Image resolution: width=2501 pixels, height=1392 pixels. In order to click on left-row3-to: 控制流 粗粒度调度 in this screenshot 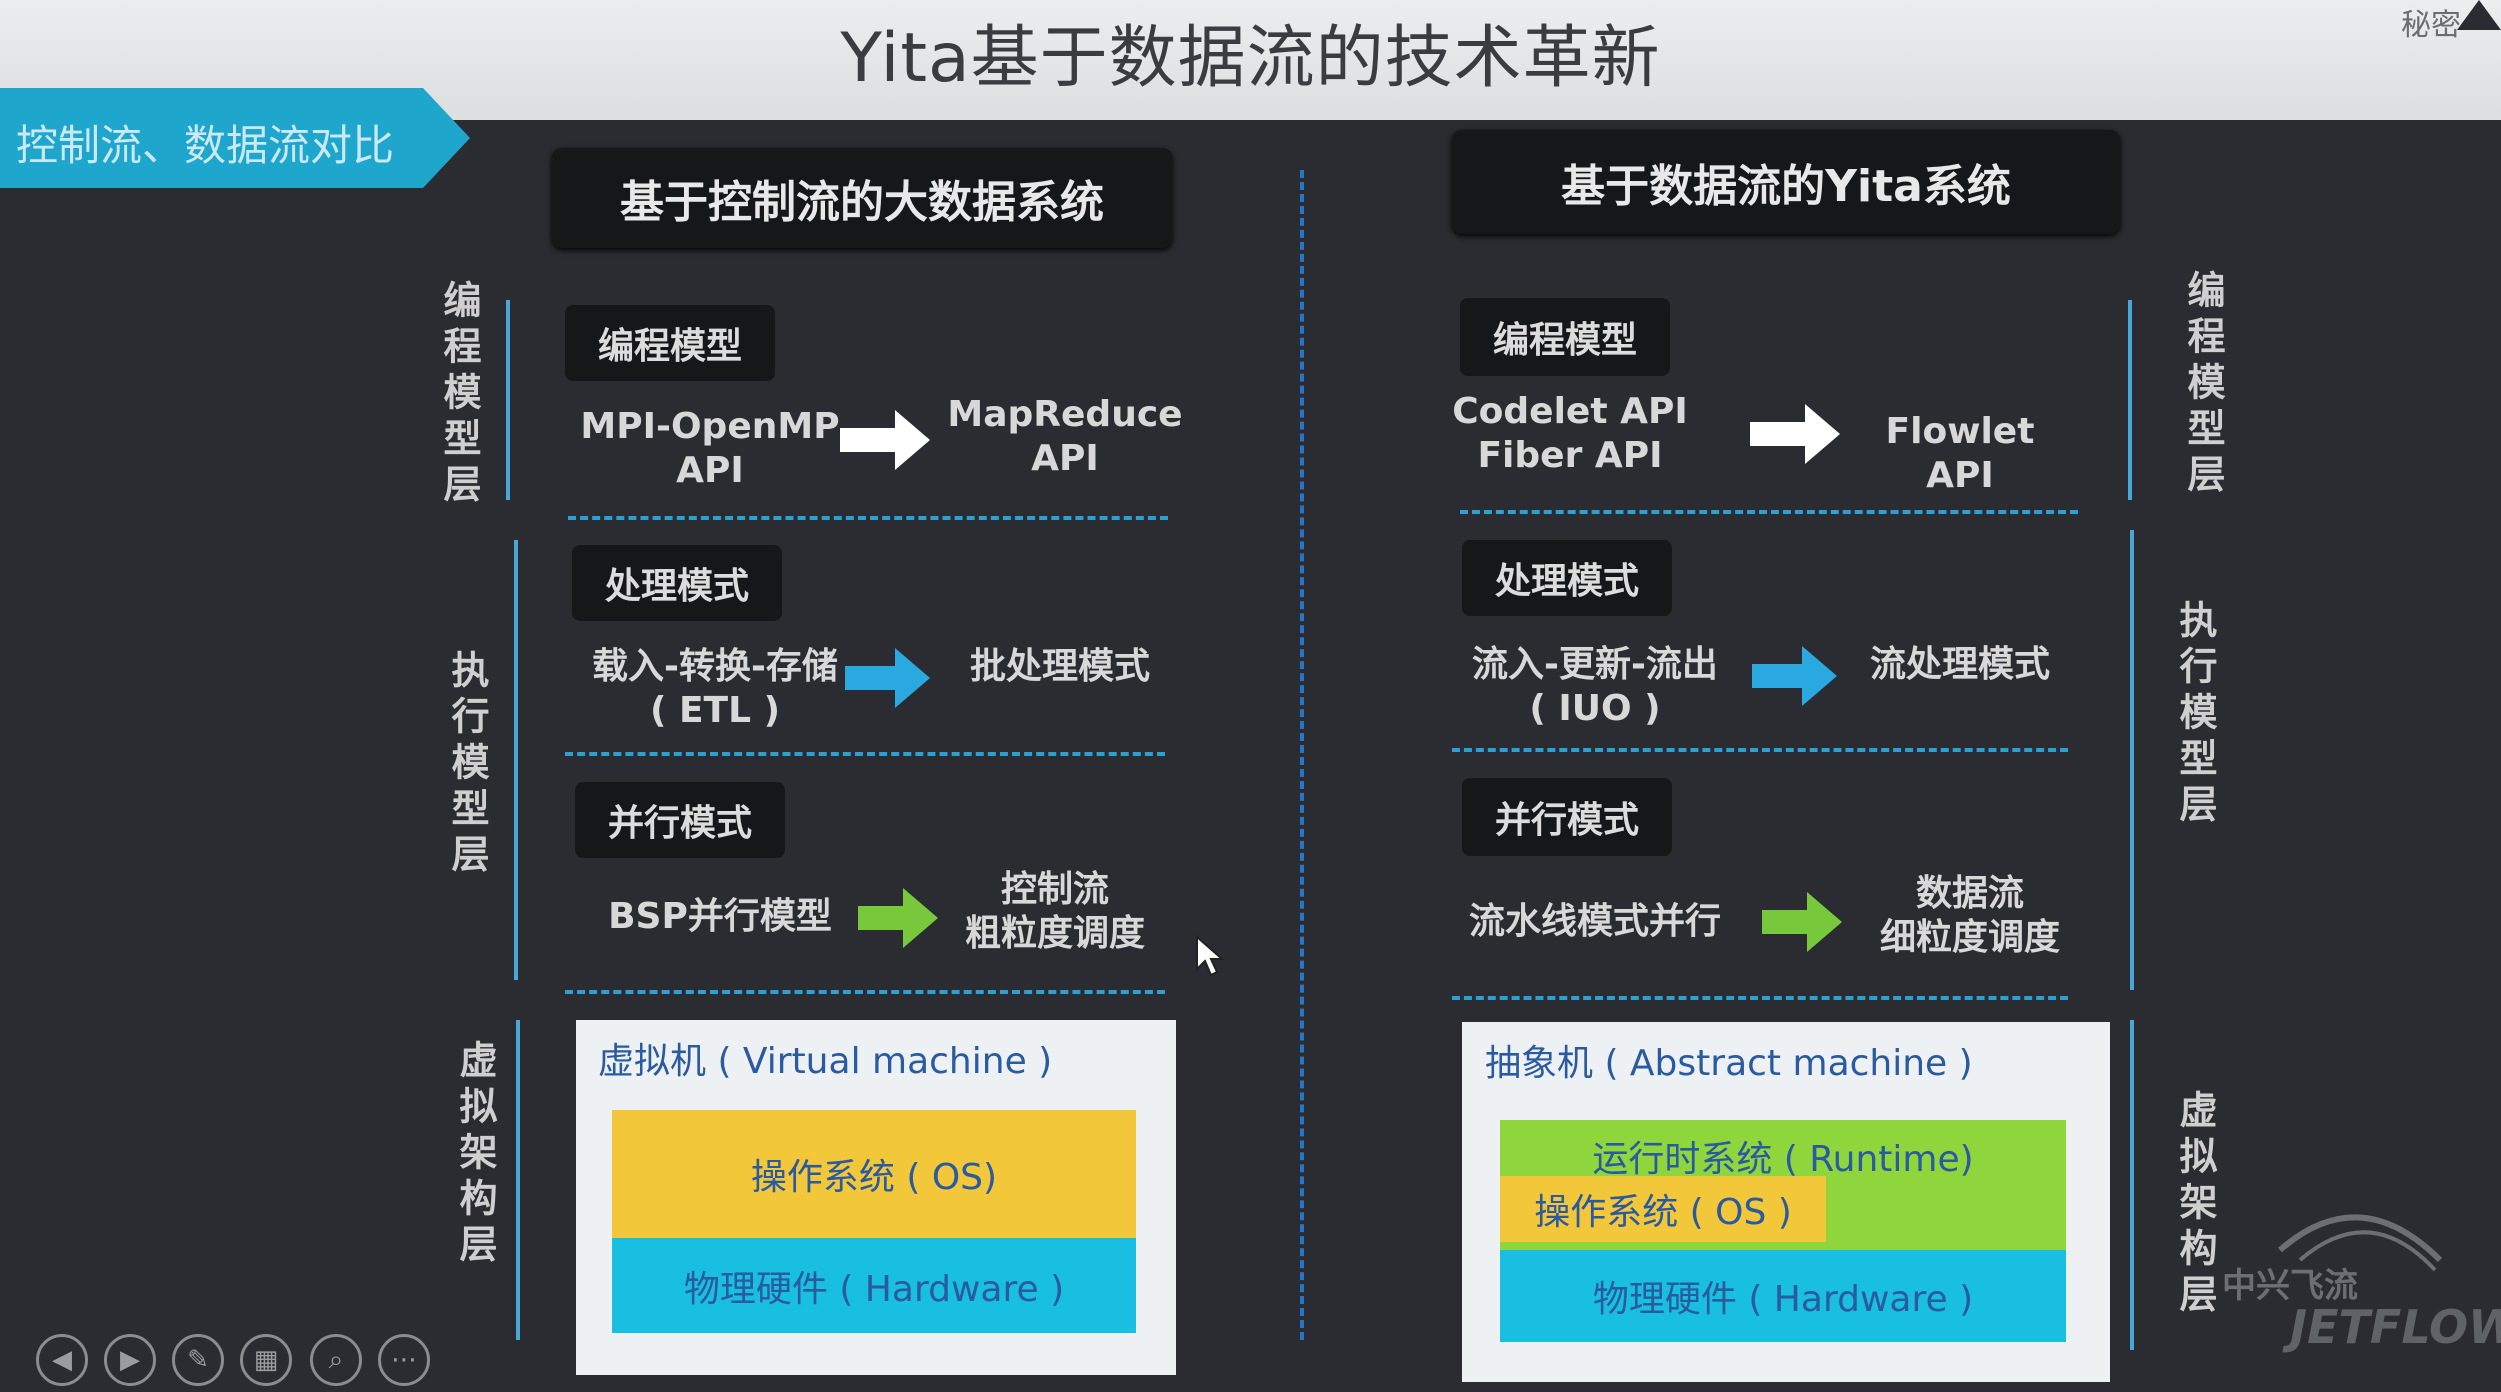, I will do `click(1054, 911)`.